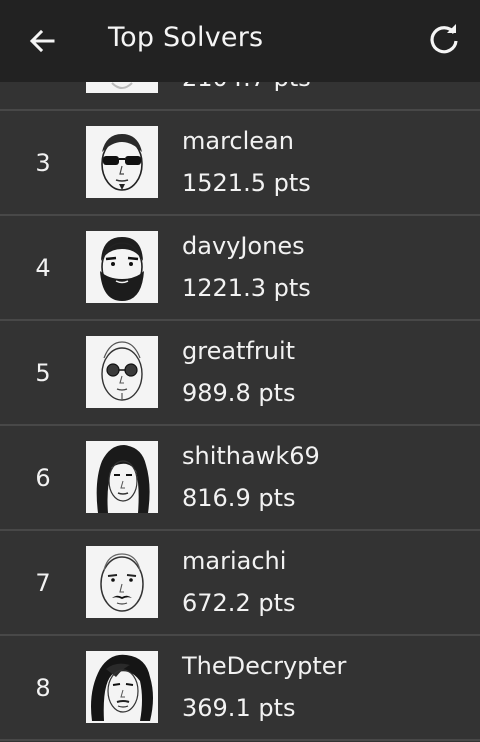  I want to click on solver-points: 1221.3 pts, so click(246, 288).